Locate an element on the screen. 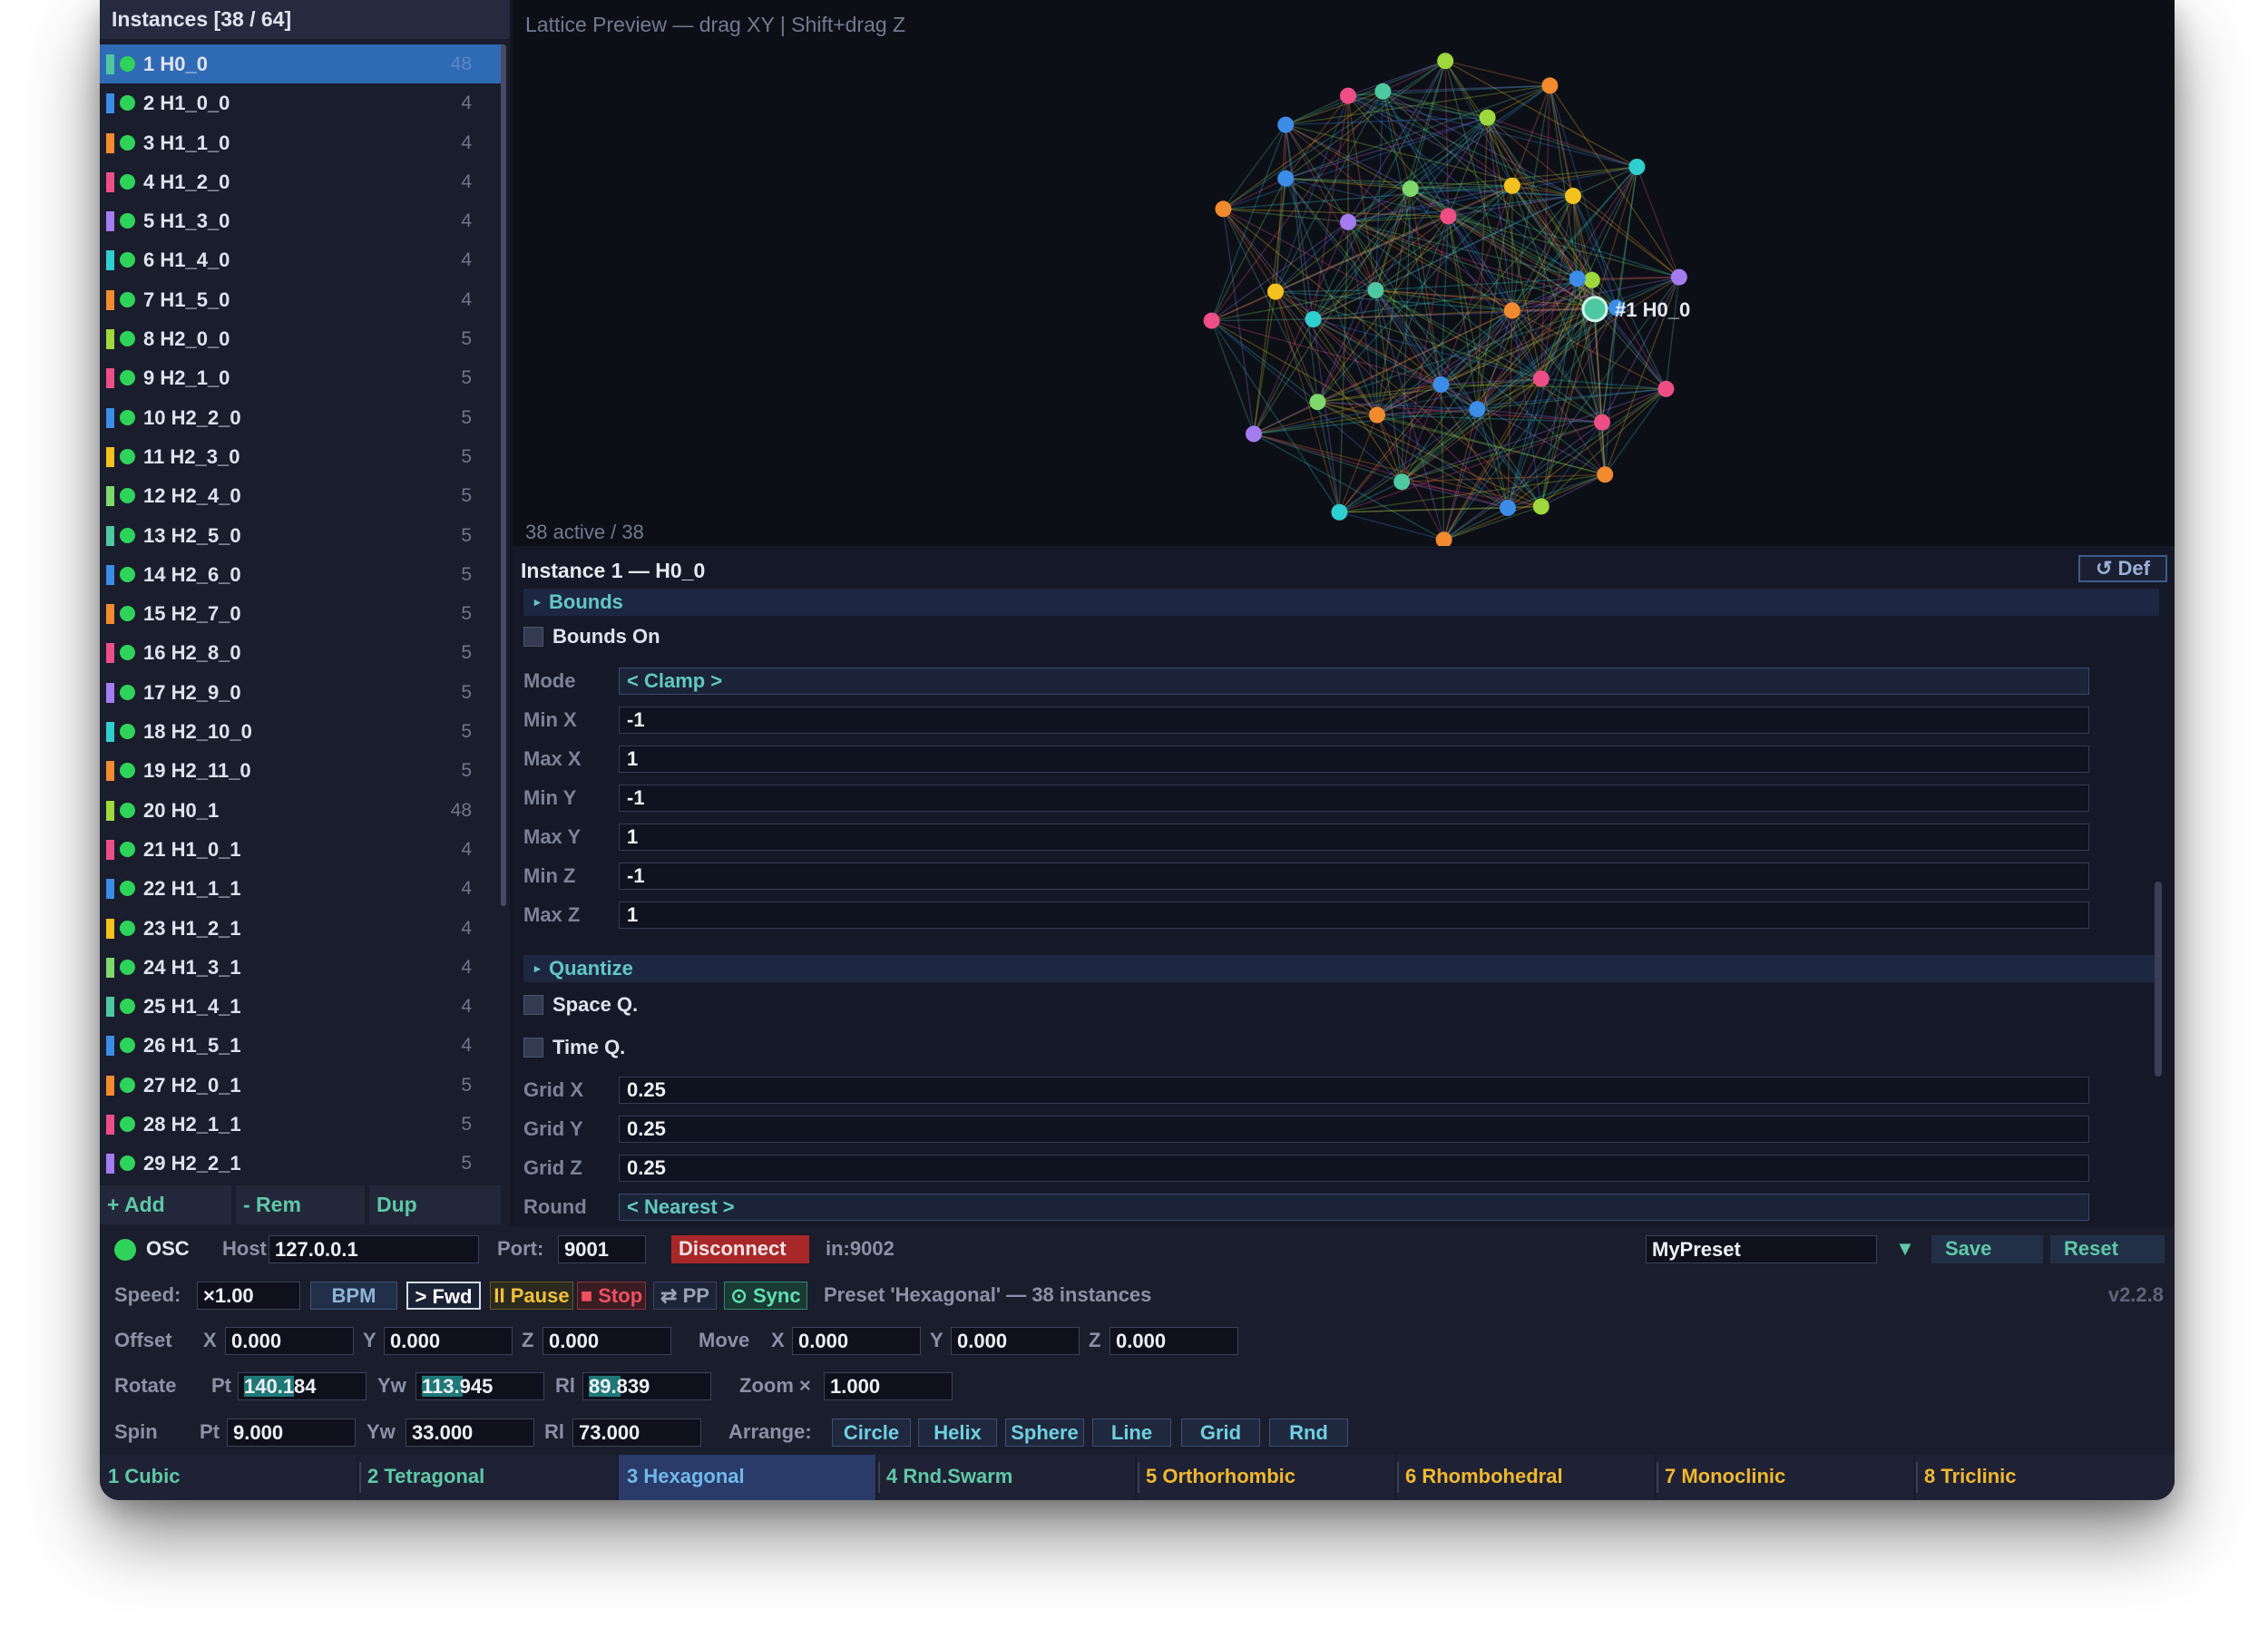 The width and height of the screenshot is (2268, 1628). instance-row: 1 H0_0 48 is located at coordinates (302, 64).